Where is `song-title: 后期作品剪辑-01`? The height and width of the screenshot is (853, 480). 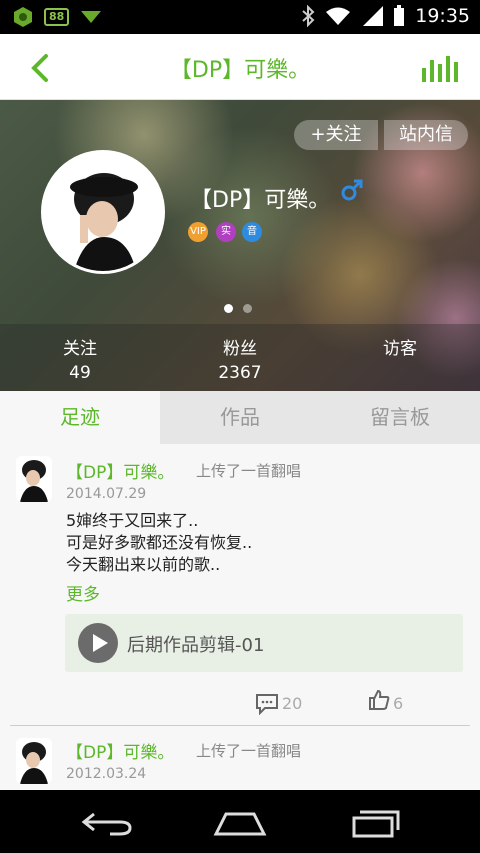 song-title: 后期作品剪辑-01 is located at coordinates (196, 645).